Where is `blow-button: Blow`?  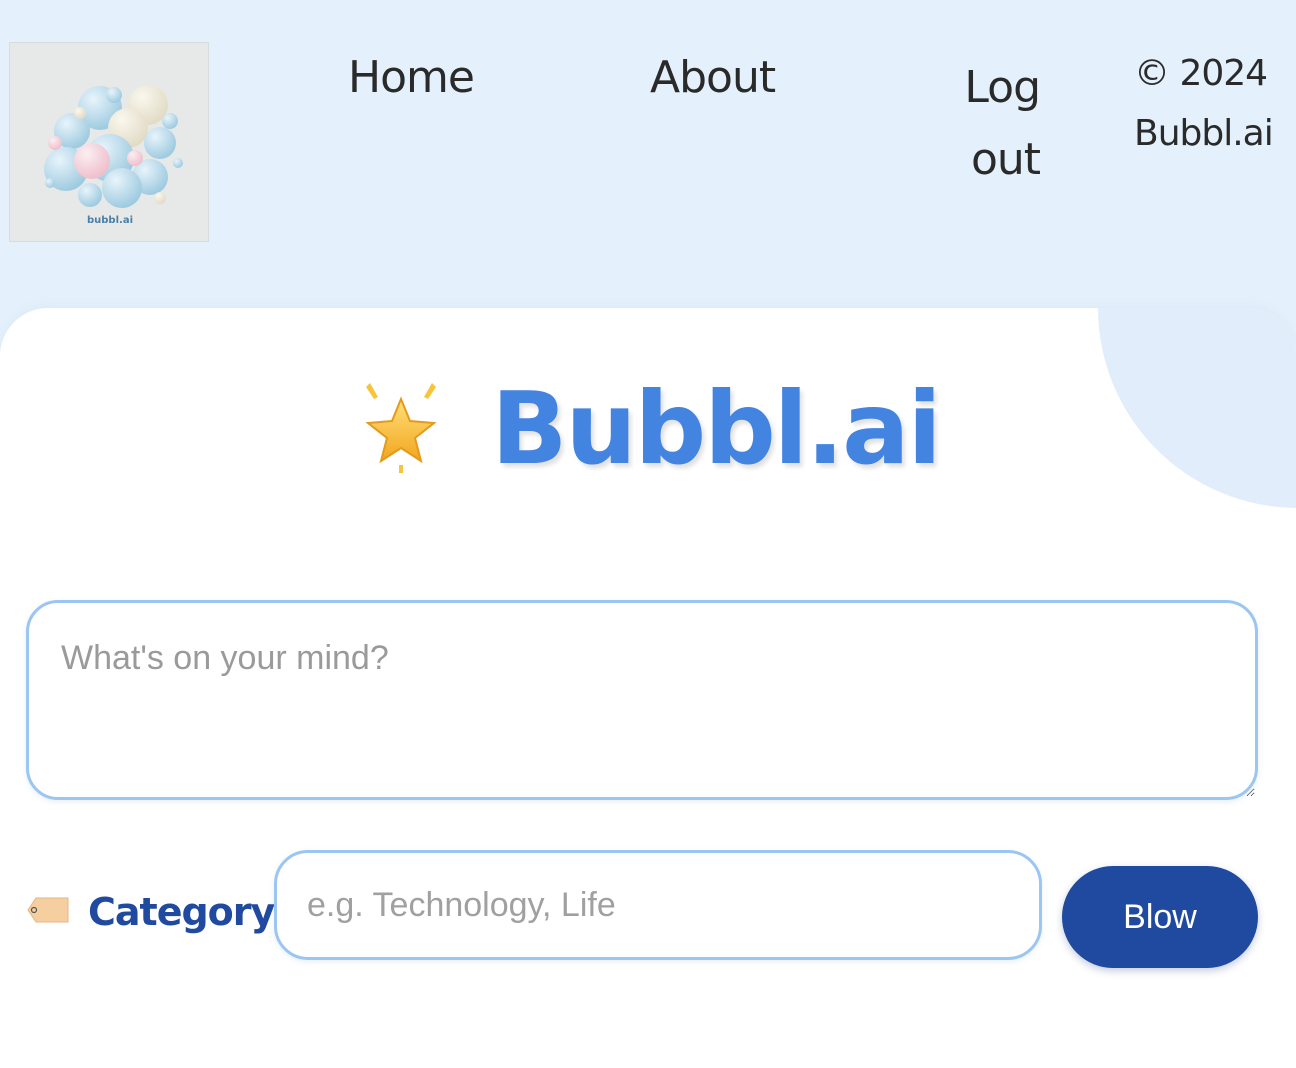
blow-button: Blow is located at coordinates (1160, 917).